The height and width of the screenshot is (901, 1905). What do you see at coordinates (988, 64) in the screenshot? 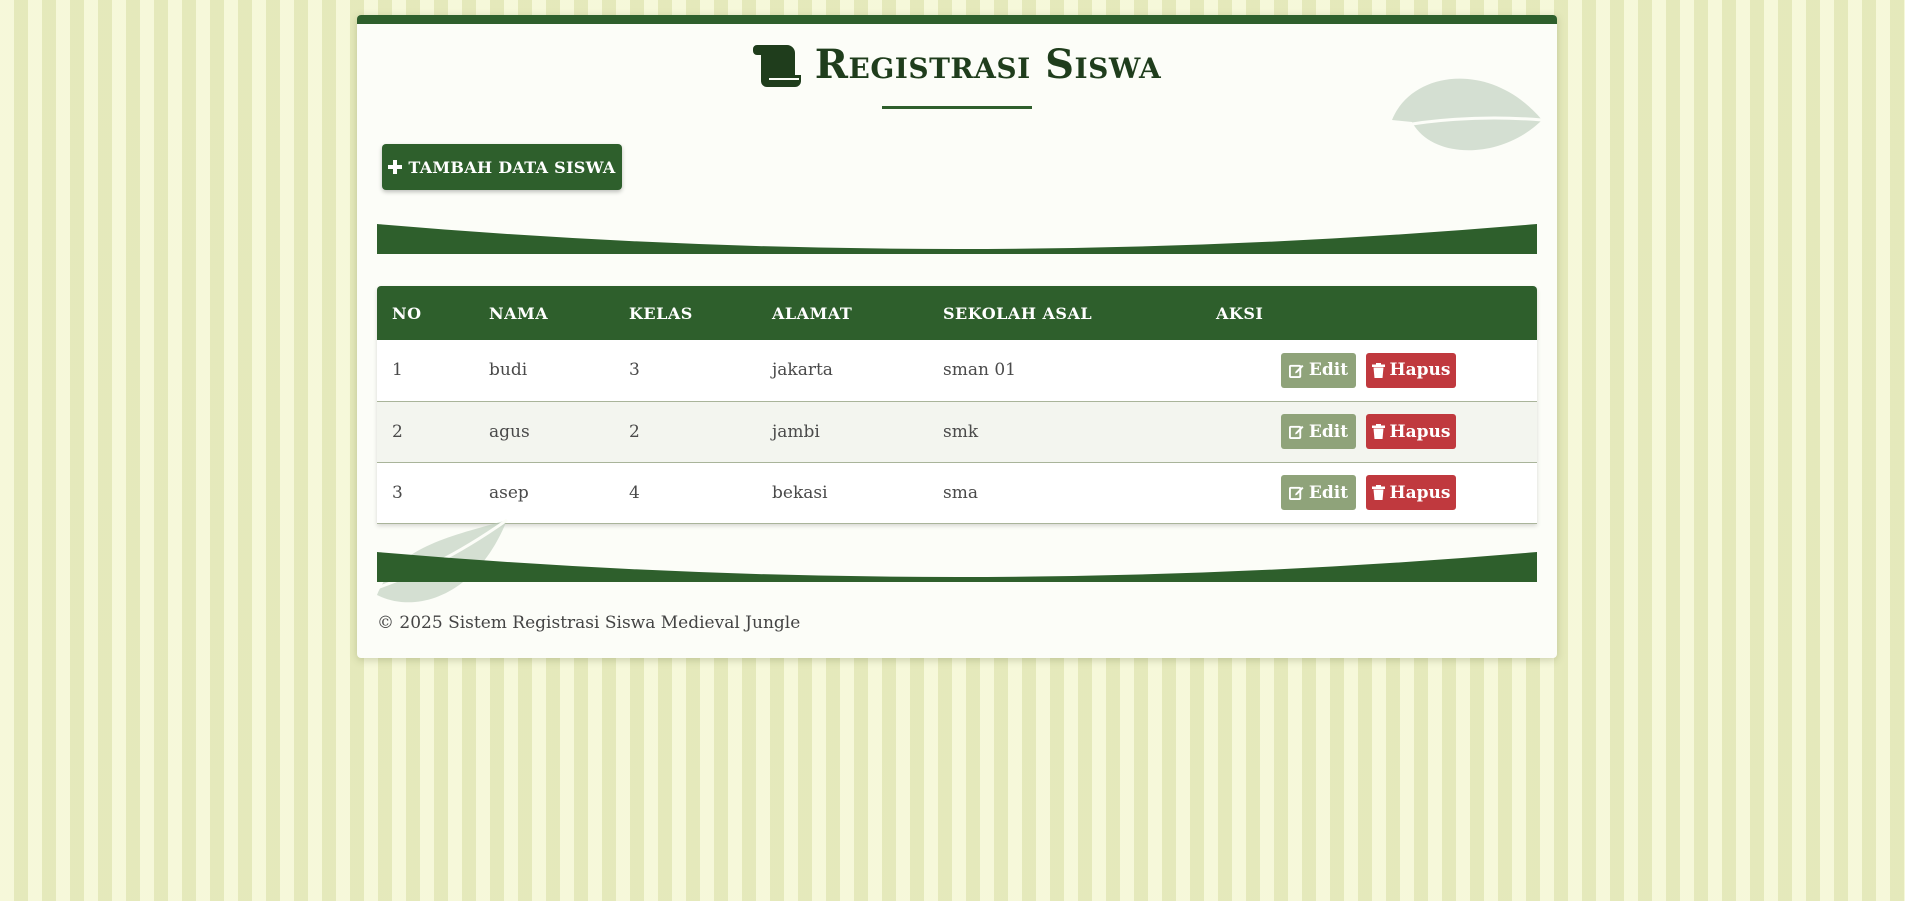
I see `page-title-text: Registrasi Siswa` at bounding box center [988, 64].